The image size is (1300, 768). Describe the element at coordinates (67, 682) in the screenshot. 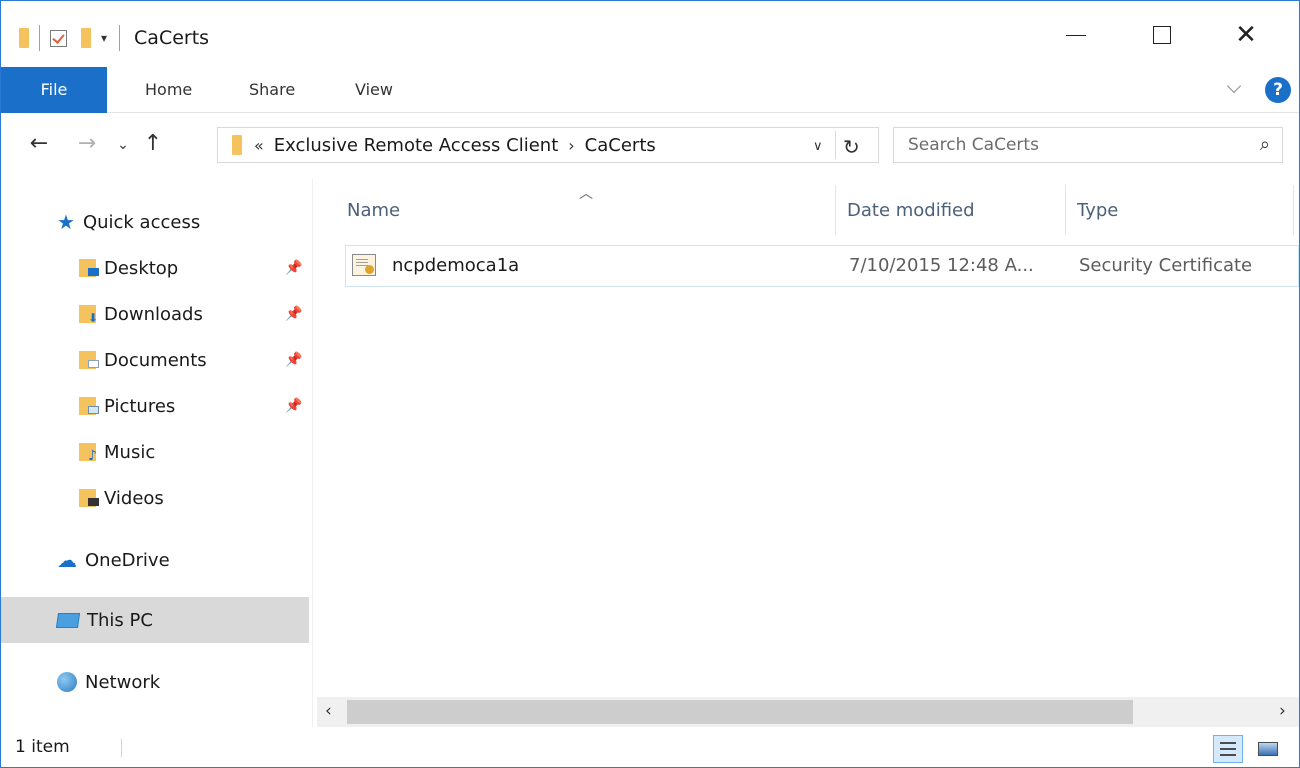

I see `network-icon` at that location.